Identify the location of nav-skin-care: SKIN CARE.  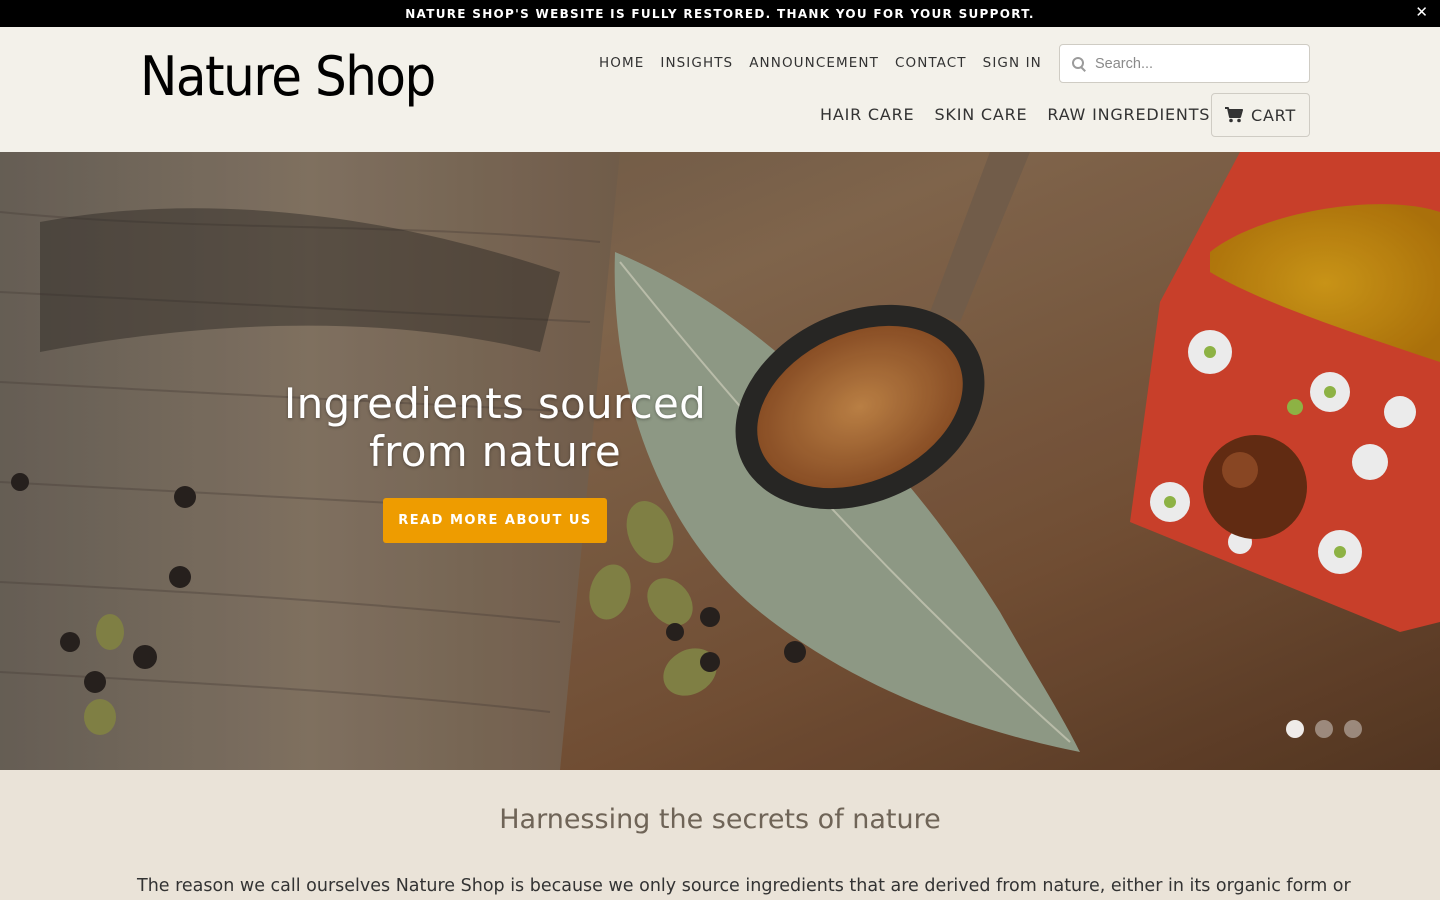
(980, 114).